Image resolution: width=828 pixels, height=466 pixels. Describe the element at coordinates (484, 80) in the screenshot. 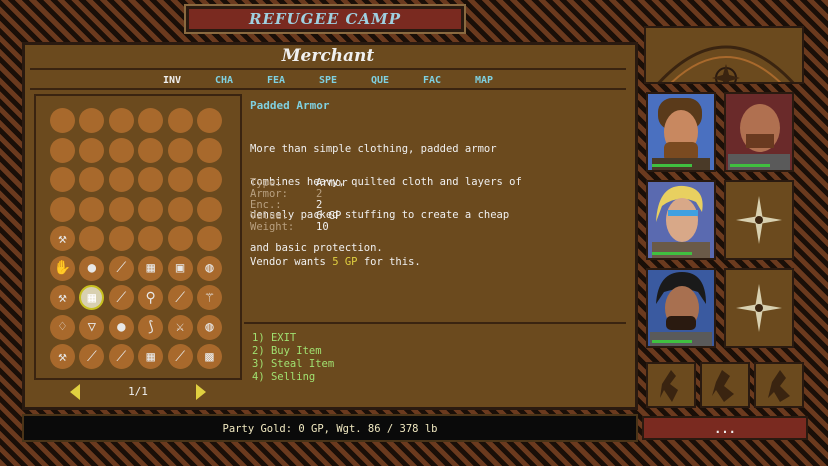

I see `tab-map: MAP` at that location.